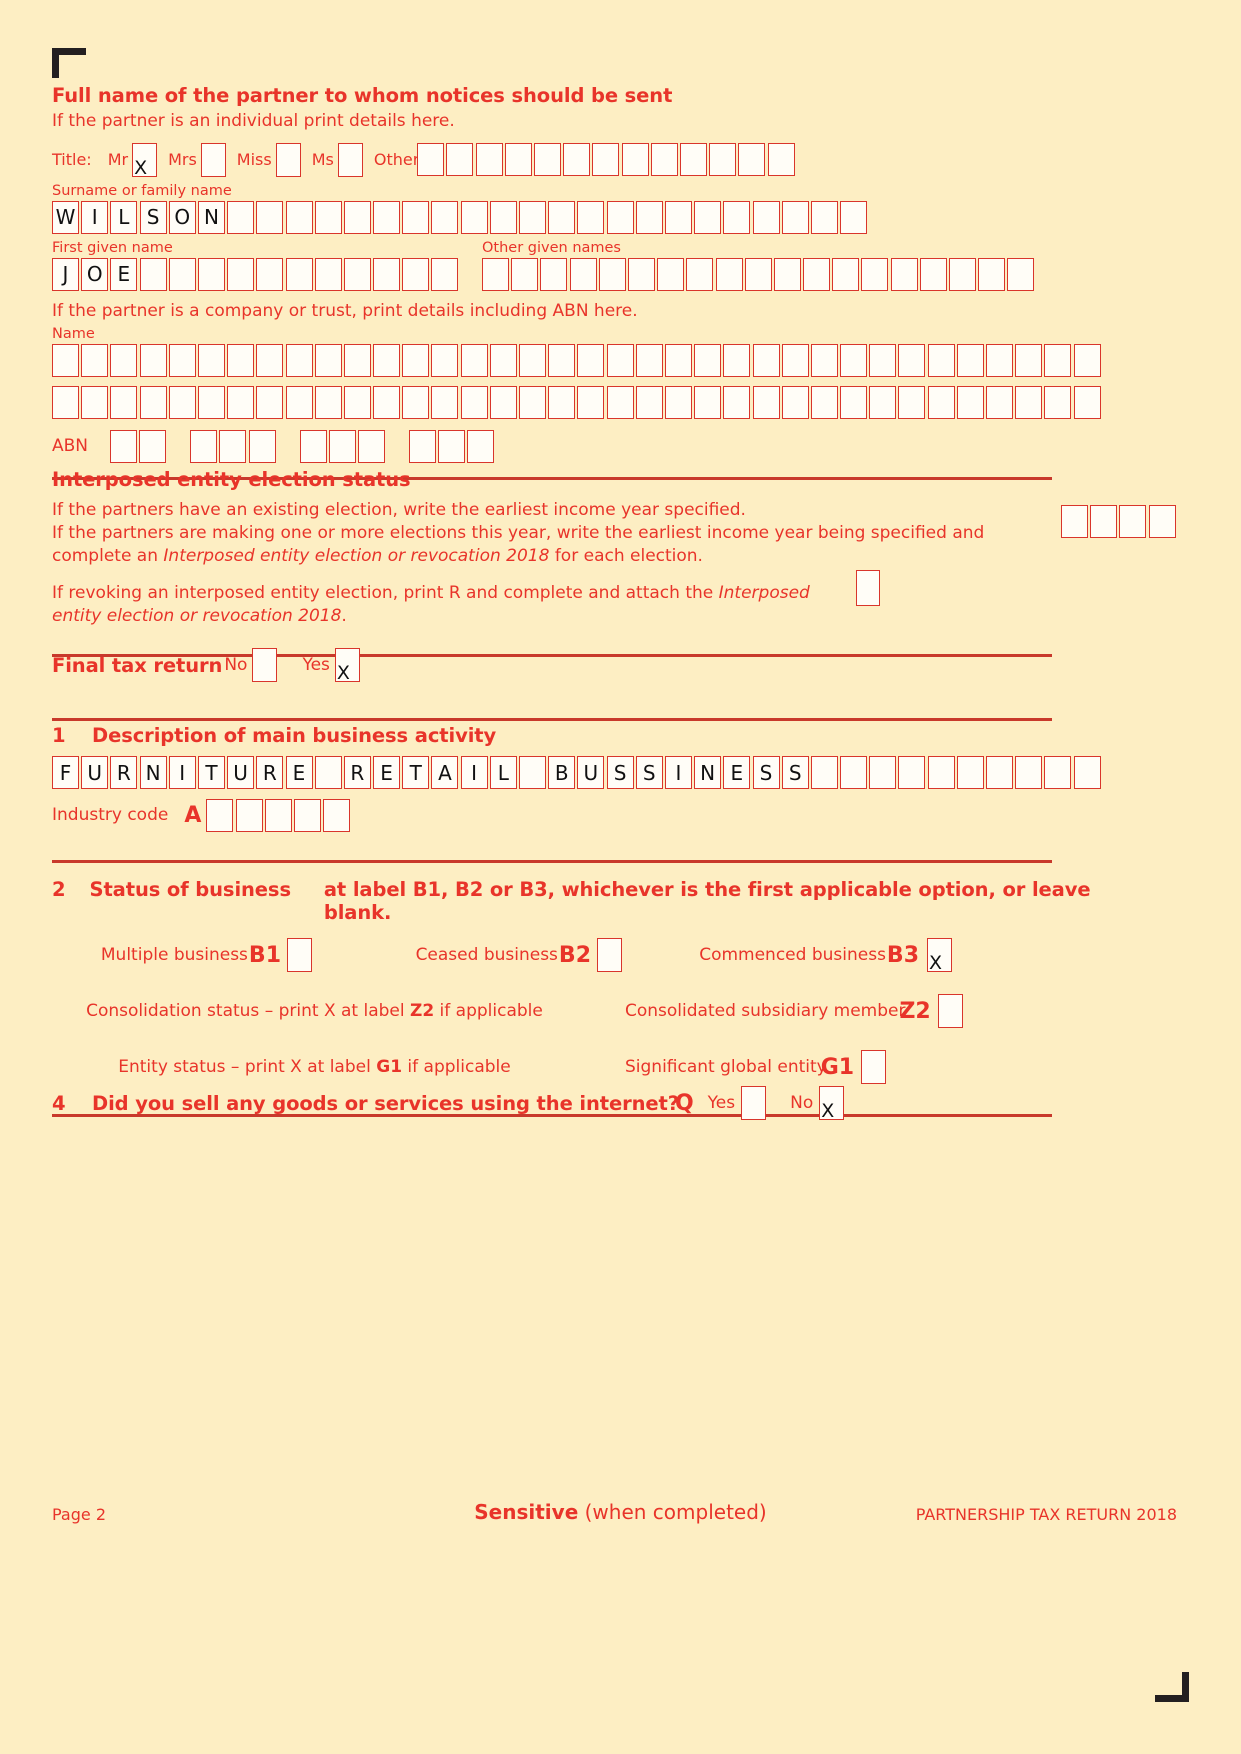 The width and height of the screenshot is (1241, 1754). I want to click on char-box: O, so click(95, 274).